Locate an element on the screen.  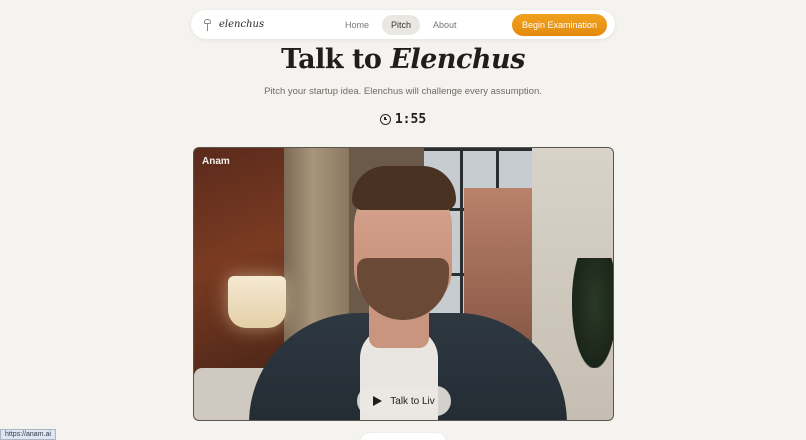
countdown-timer: 1:55 is located at coordinates (403, 119).